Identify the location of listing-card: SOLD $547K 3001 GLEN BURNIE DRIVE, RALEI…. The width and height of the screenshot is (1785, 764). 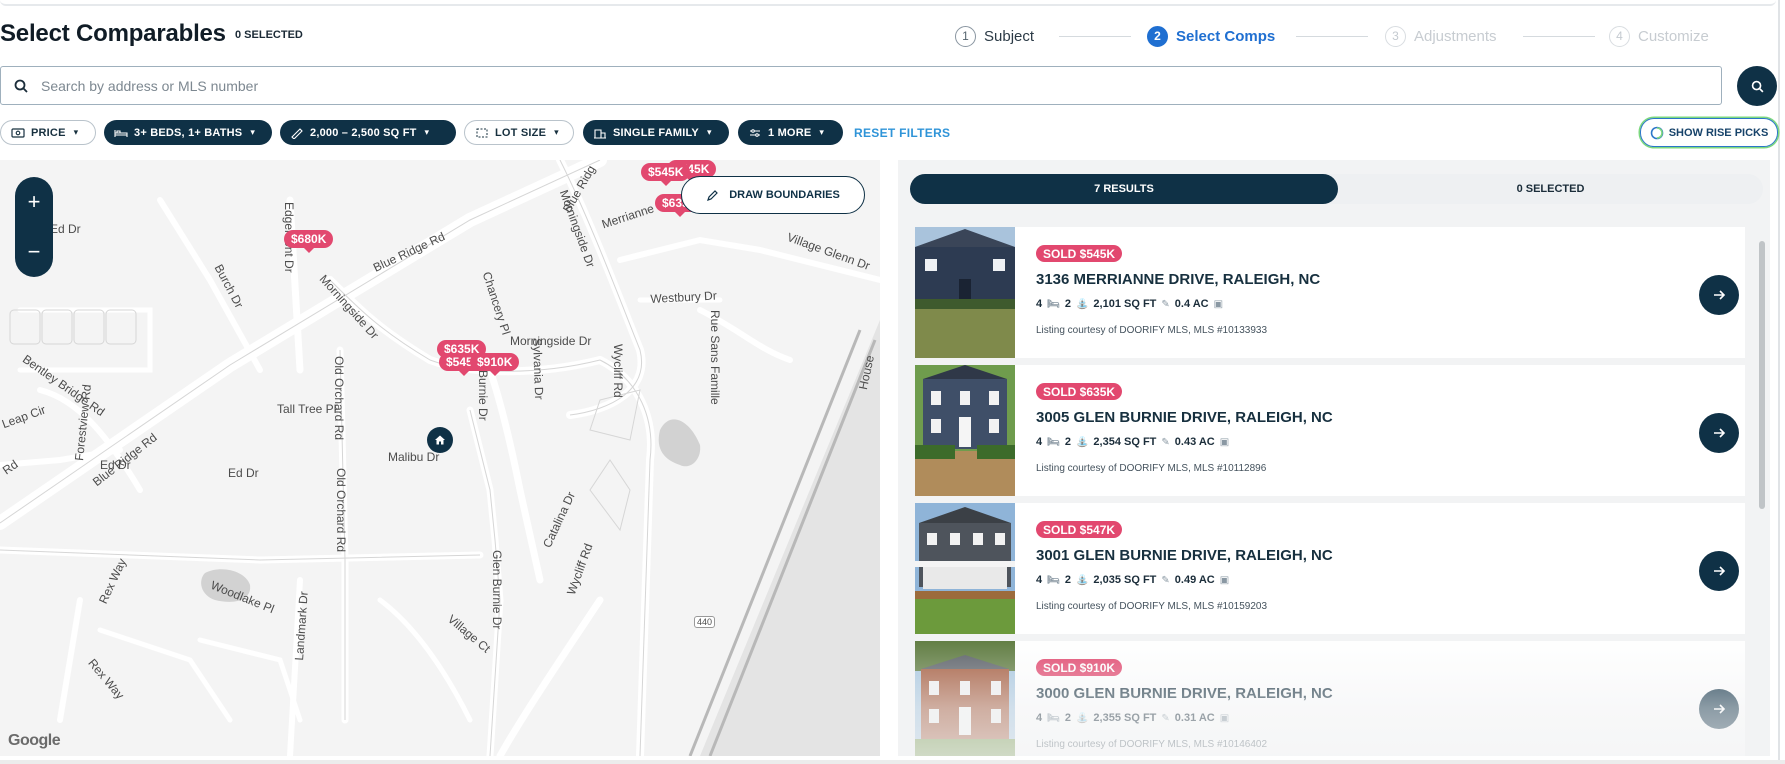
(1330, 568).